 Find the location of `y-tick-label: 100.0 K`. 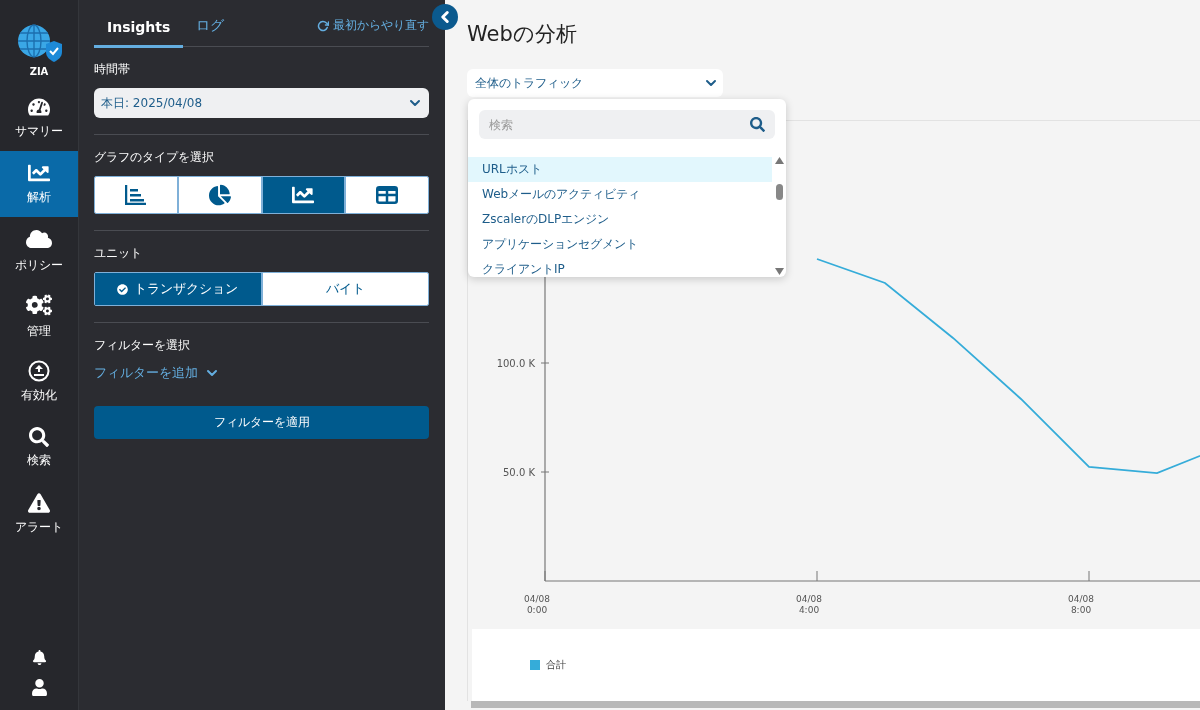

y-tick-label: 100.0 K is located at coordinates (515, 363).